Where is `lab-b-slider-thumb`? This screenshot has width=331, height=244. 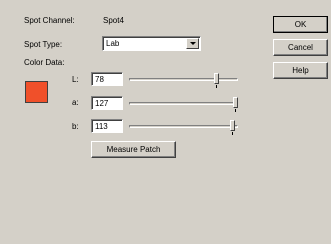
lab-b-slider-thumb is located at coordinates (232, 125).